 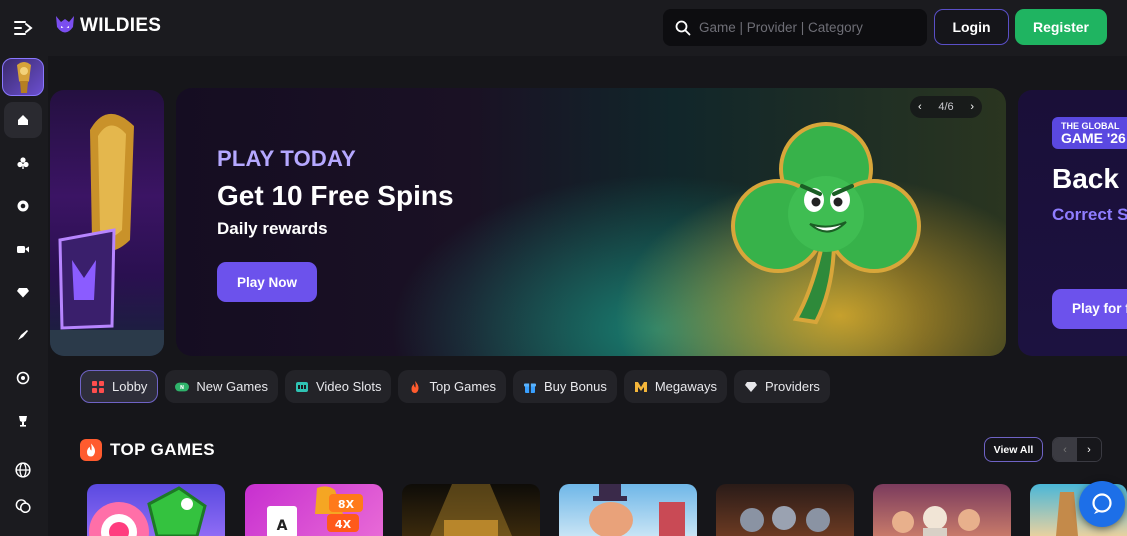 What do you see at coordinates (65, 24) in the screenshot?
I see `wolf-logo-icon` at bounding box center [65, 24].